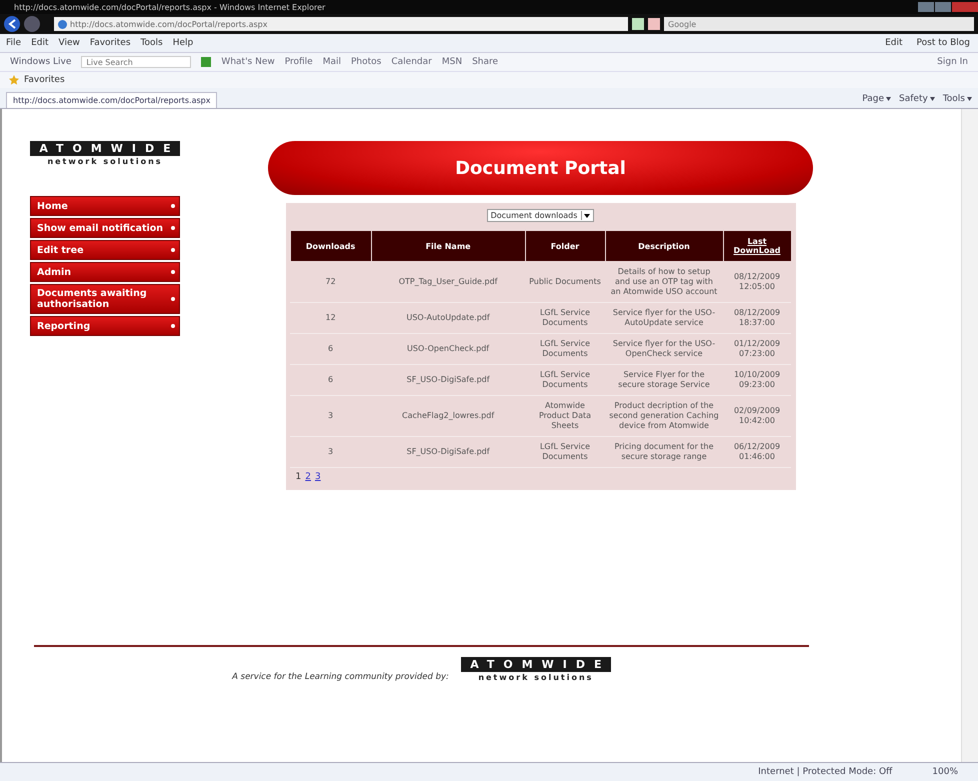 The image size is (978, 781). Describe the element at coordinates (448, 282) in the screenshot. I see `table-cell: OTP_Tag_User_Guide.pdf` at that location.